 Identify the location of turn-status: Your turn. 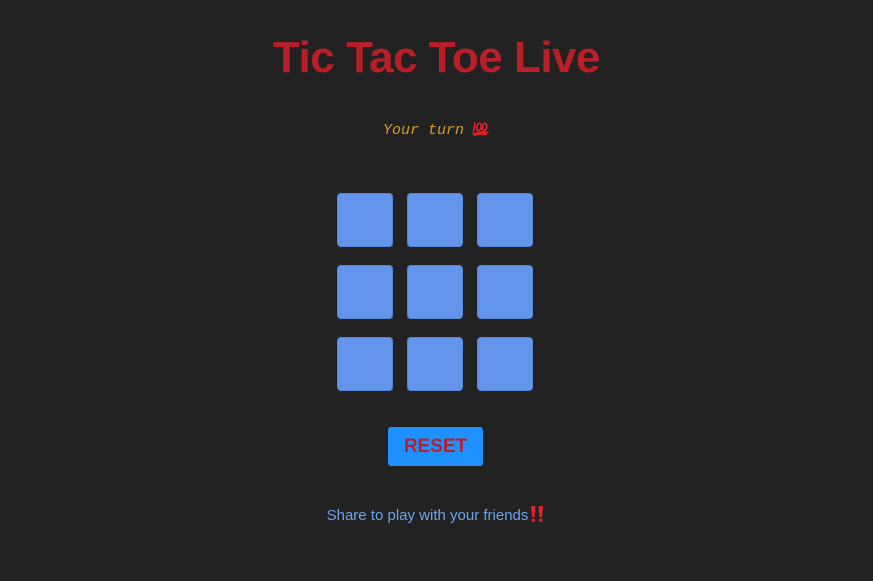
(436, 130).